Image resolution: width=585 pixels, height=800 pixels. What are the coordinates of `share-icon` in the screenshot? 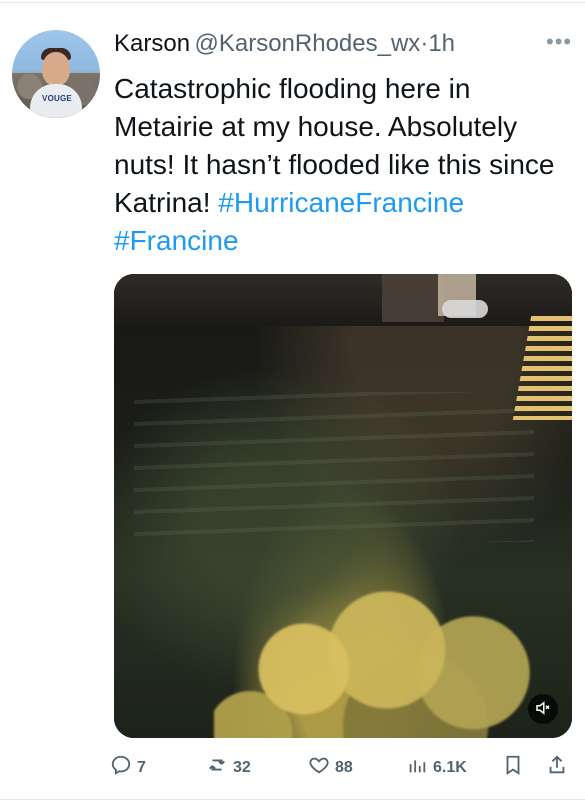 It's located at (557, 767).